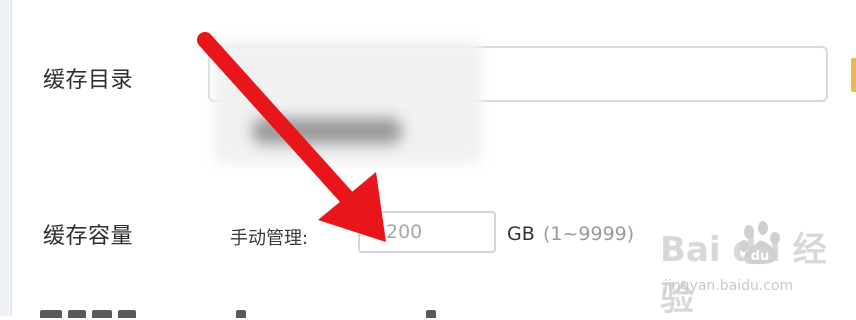 The image size is (856, 320). I want to click on arrow-shaft, so click(281, 125).